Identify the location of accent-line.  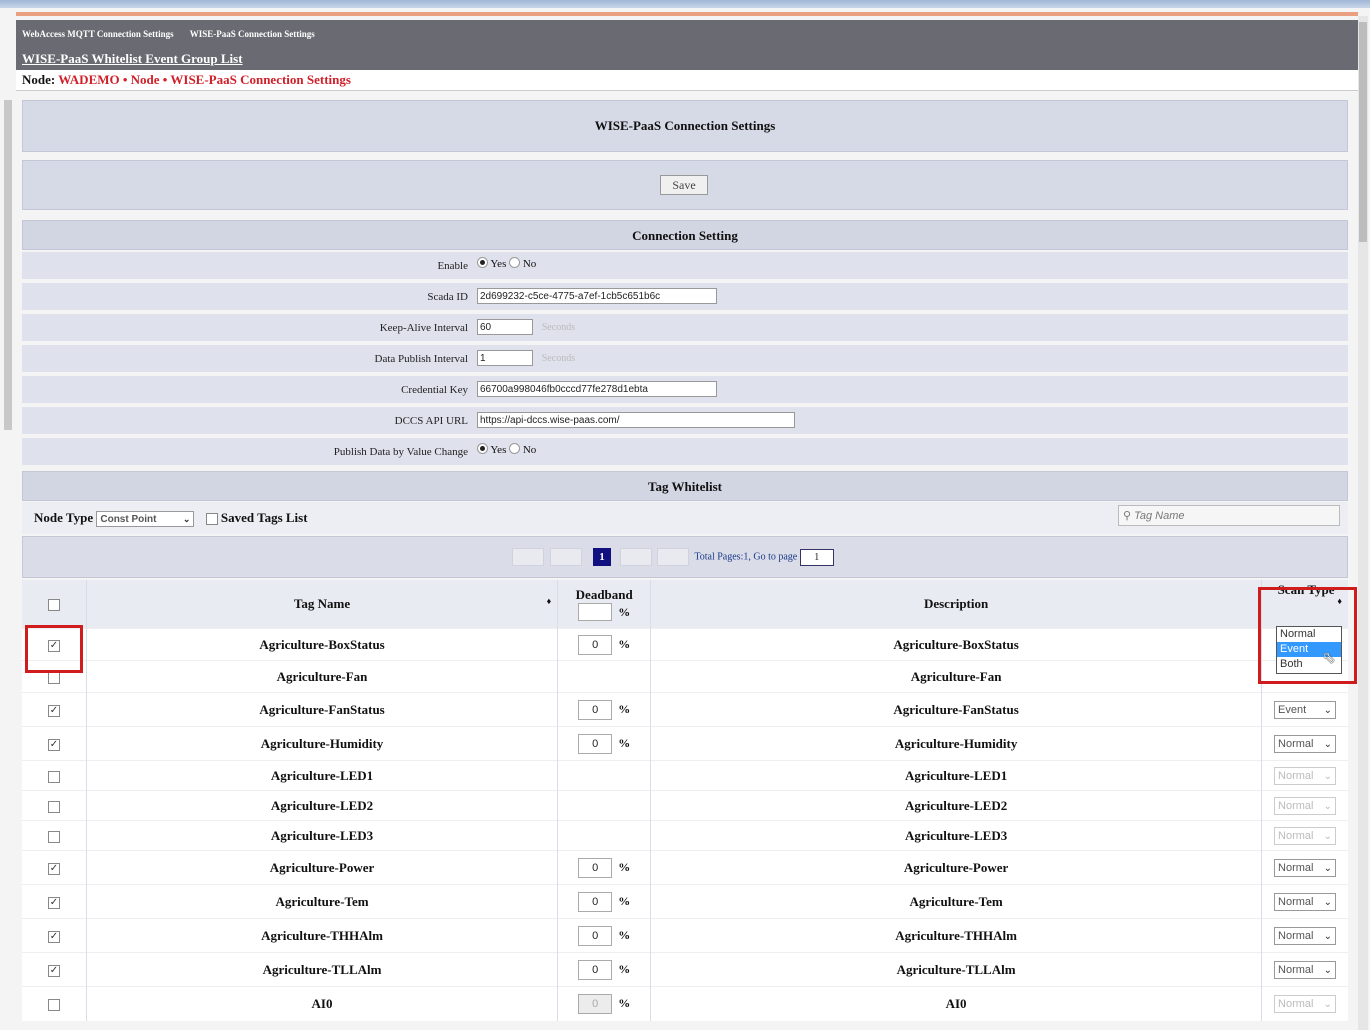
(687, 14).